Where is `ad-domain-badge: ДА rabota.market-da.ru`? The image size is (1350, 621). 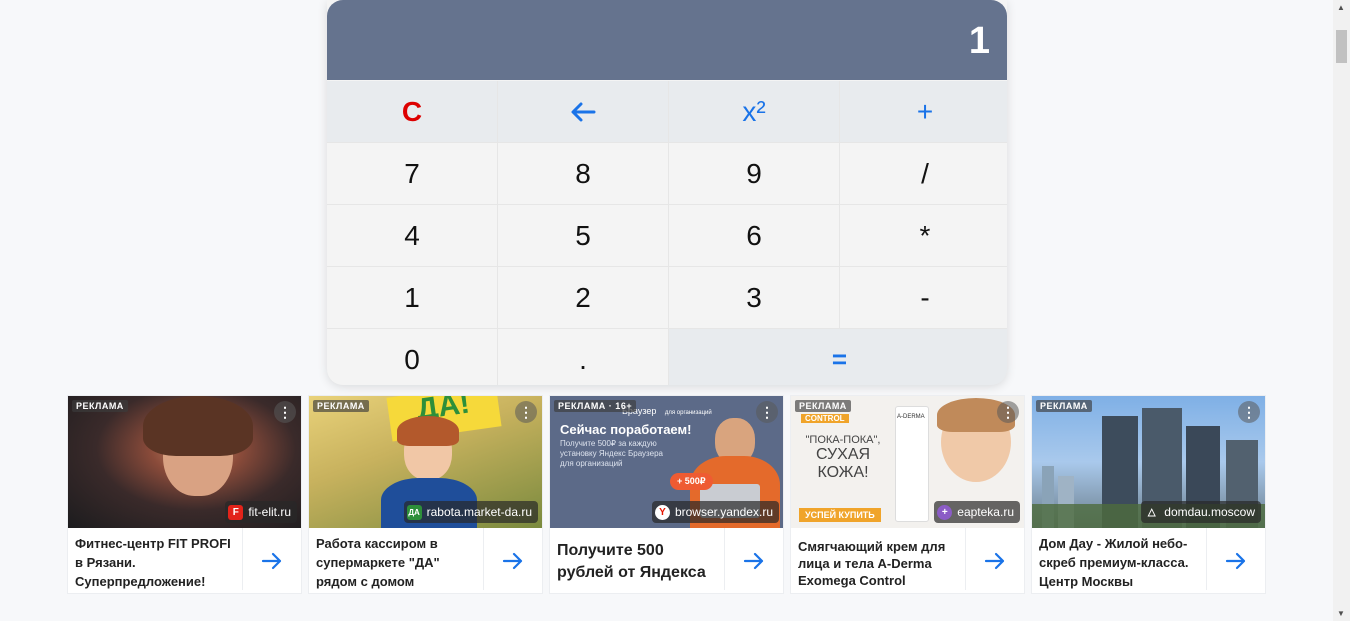 ad-domain-badge: ДА rabota.market-da.ru is located at coordinates (470, 512).